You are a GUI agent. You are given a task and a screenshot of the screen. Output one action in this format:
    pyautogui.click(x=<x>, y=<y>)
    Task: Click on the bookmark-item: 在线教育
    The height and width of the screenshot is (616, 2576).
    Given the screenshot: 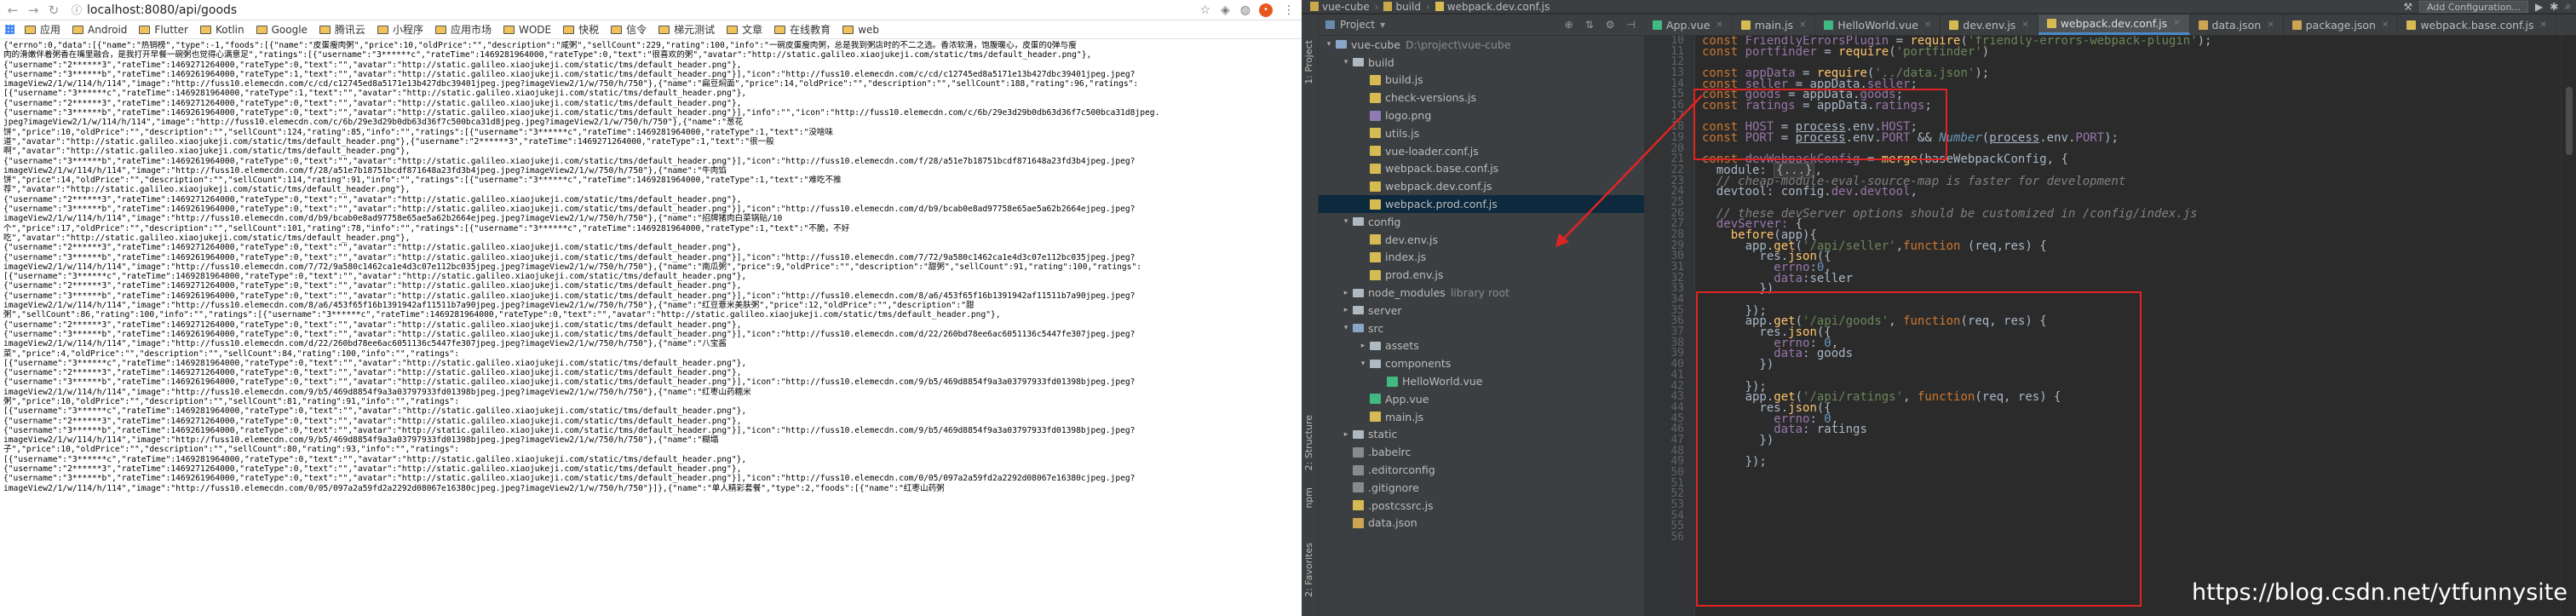 What is the action you would take?
    pyautogui.click(x=803, y=29)
    